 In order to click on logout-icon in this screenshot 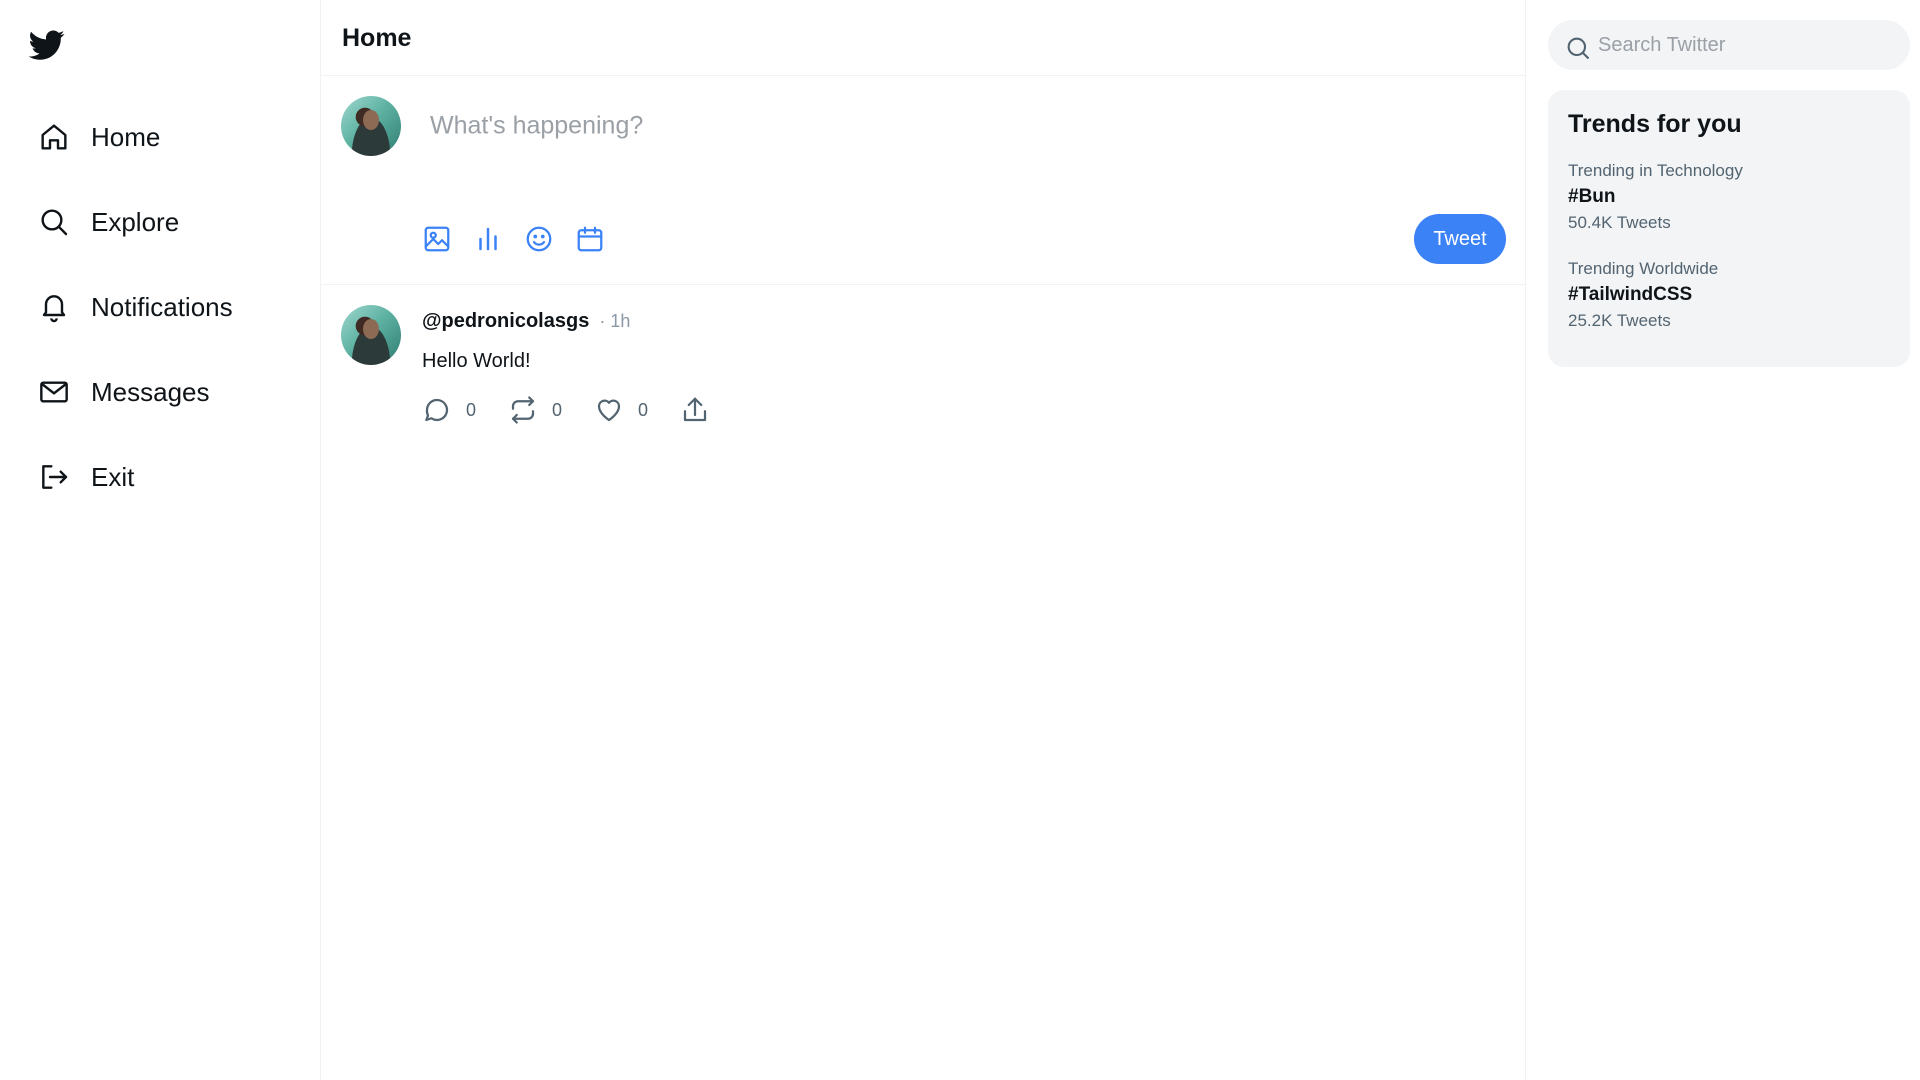, I will do `click(55, 477)`.